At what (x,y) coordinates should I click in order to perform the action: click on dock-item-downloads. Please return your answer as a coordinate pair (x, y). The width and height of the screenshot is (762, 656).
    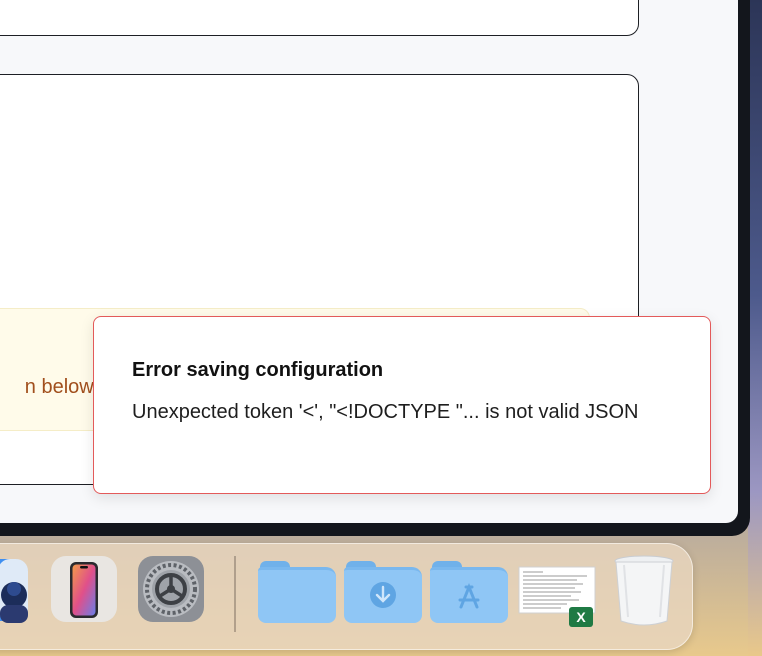
    Looking at the image, I should click on (383, 590).